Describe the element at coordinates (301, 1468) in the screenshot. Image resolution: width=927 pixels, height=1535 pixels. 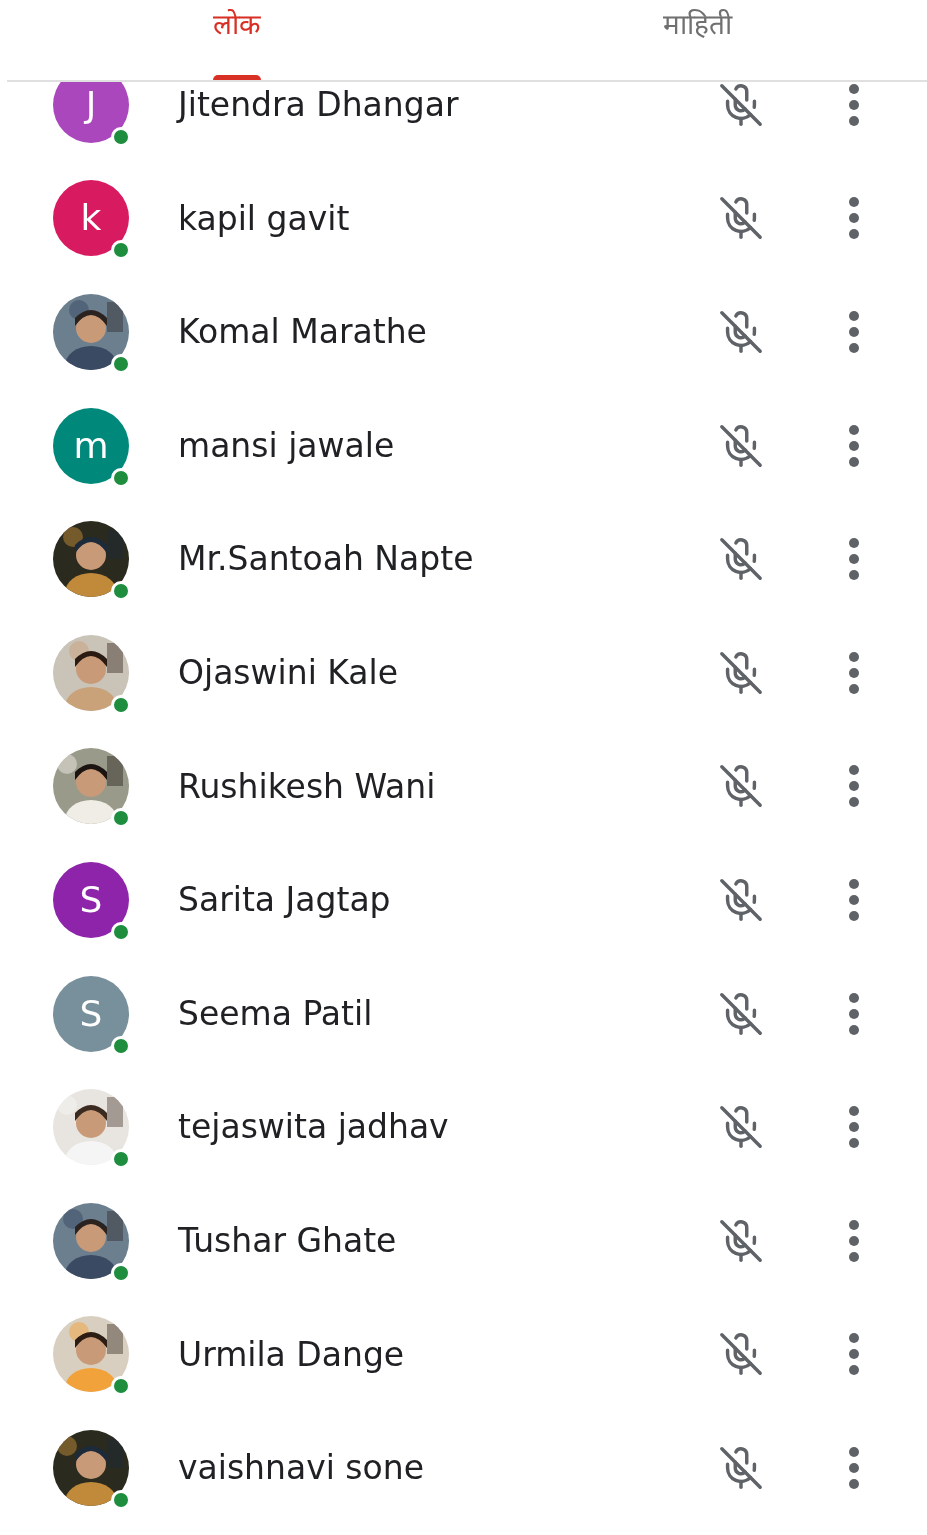
I see `participant-name: vaishnavi sone` at that location.